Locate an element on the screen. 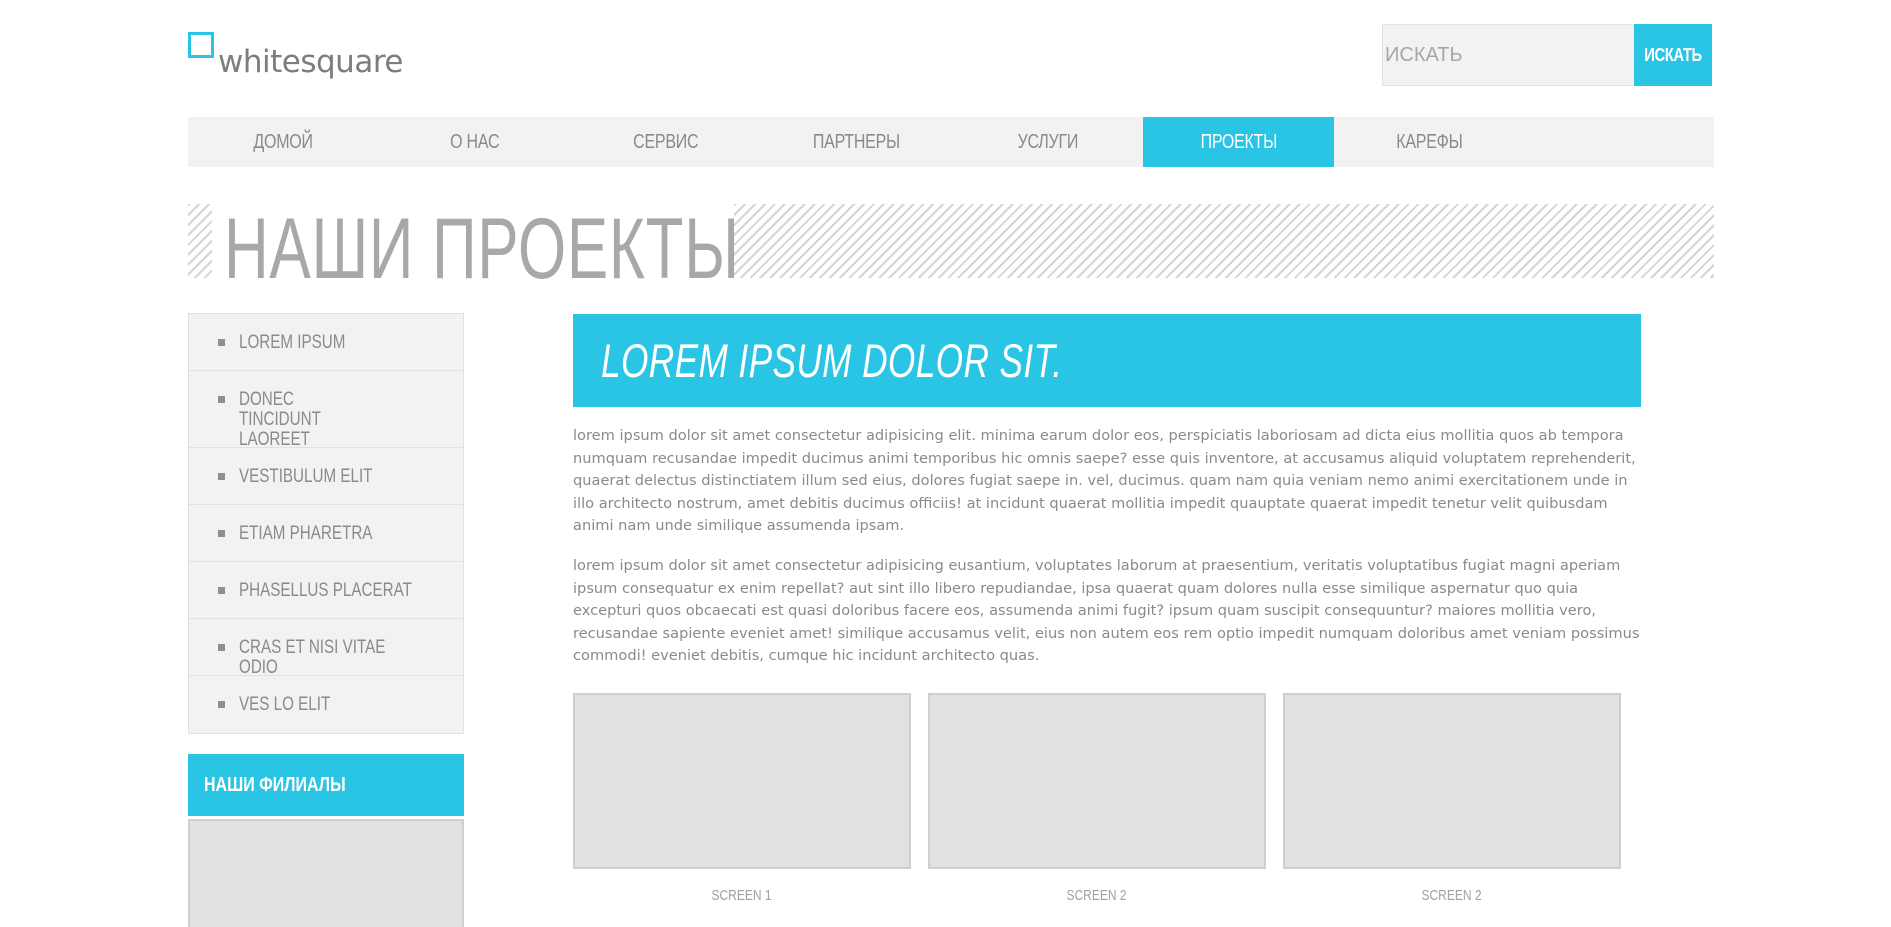 This screenshot has width=1891, height=927. branches-heading: НАШИ ФИЛИАЛЫ is located at coordinates (326, 785).